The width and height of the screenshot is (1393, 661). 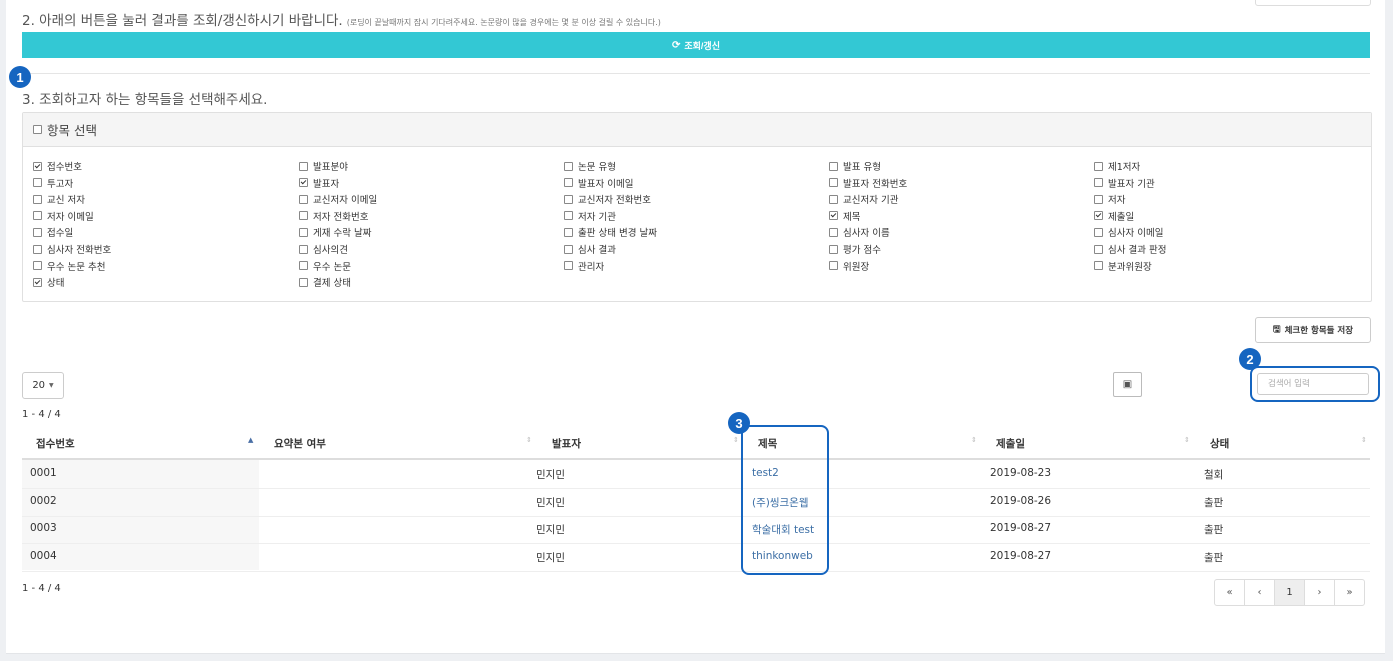 I want to click on item-option: 제목, so click(x=844, y=216).